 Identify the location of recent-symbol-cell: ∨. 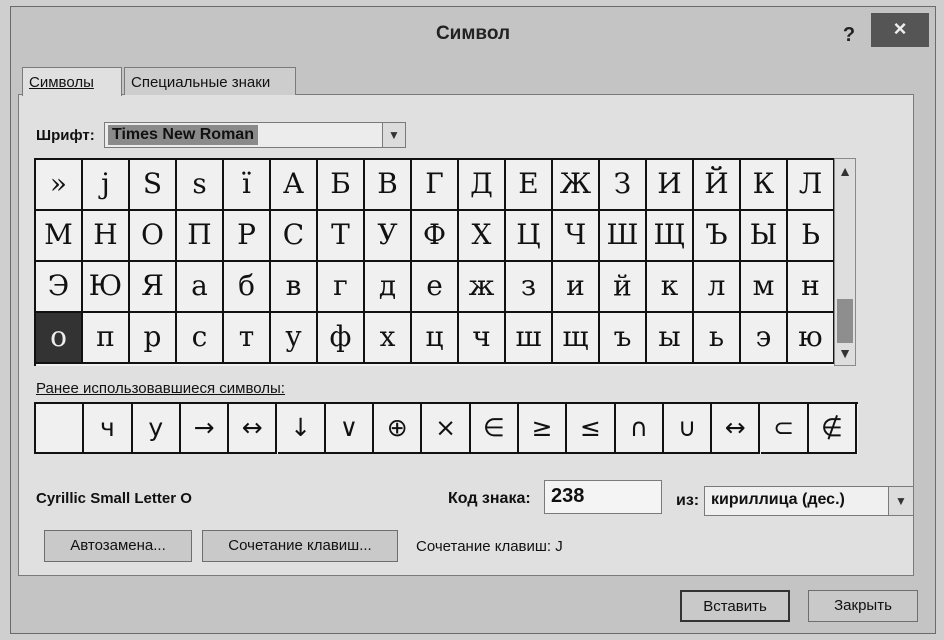
(350, 429).